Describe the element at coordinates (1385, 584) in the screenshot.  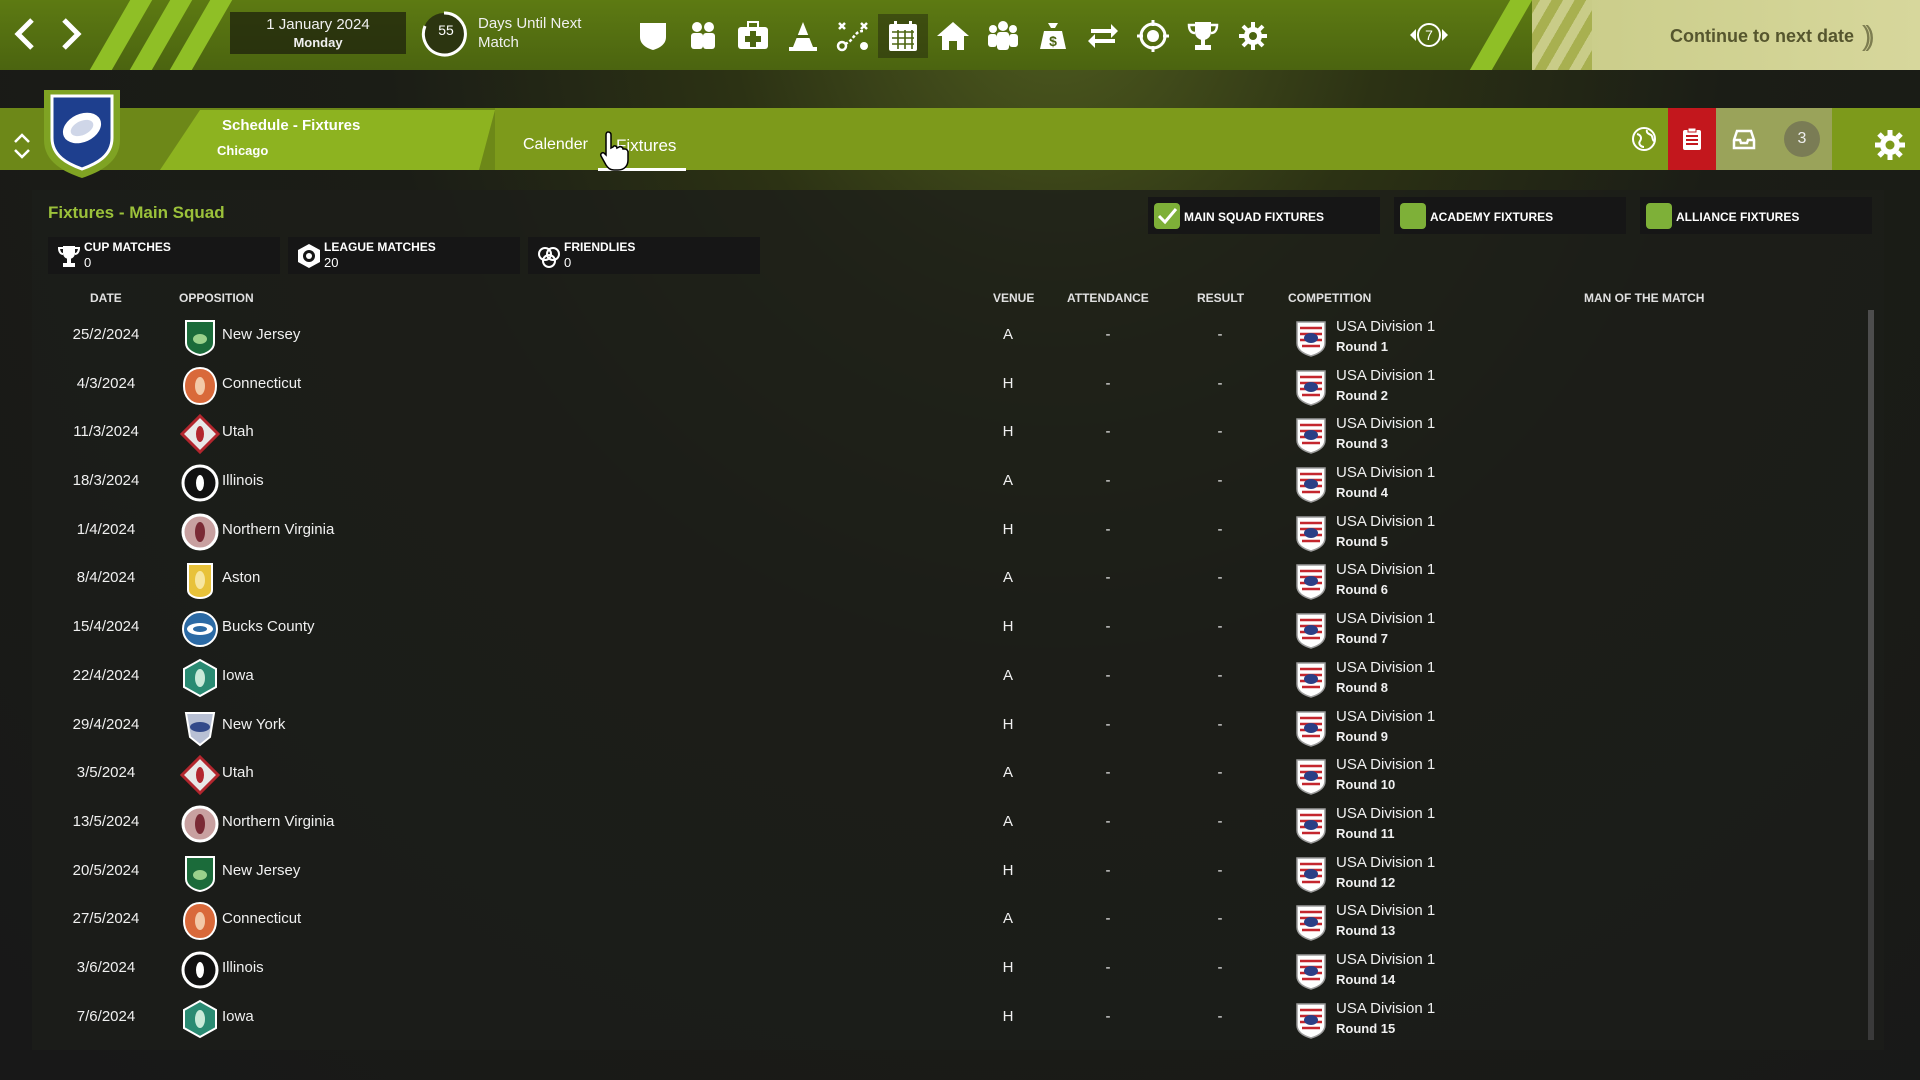
I see `competition: USA Division 1 Round 6` at that location.